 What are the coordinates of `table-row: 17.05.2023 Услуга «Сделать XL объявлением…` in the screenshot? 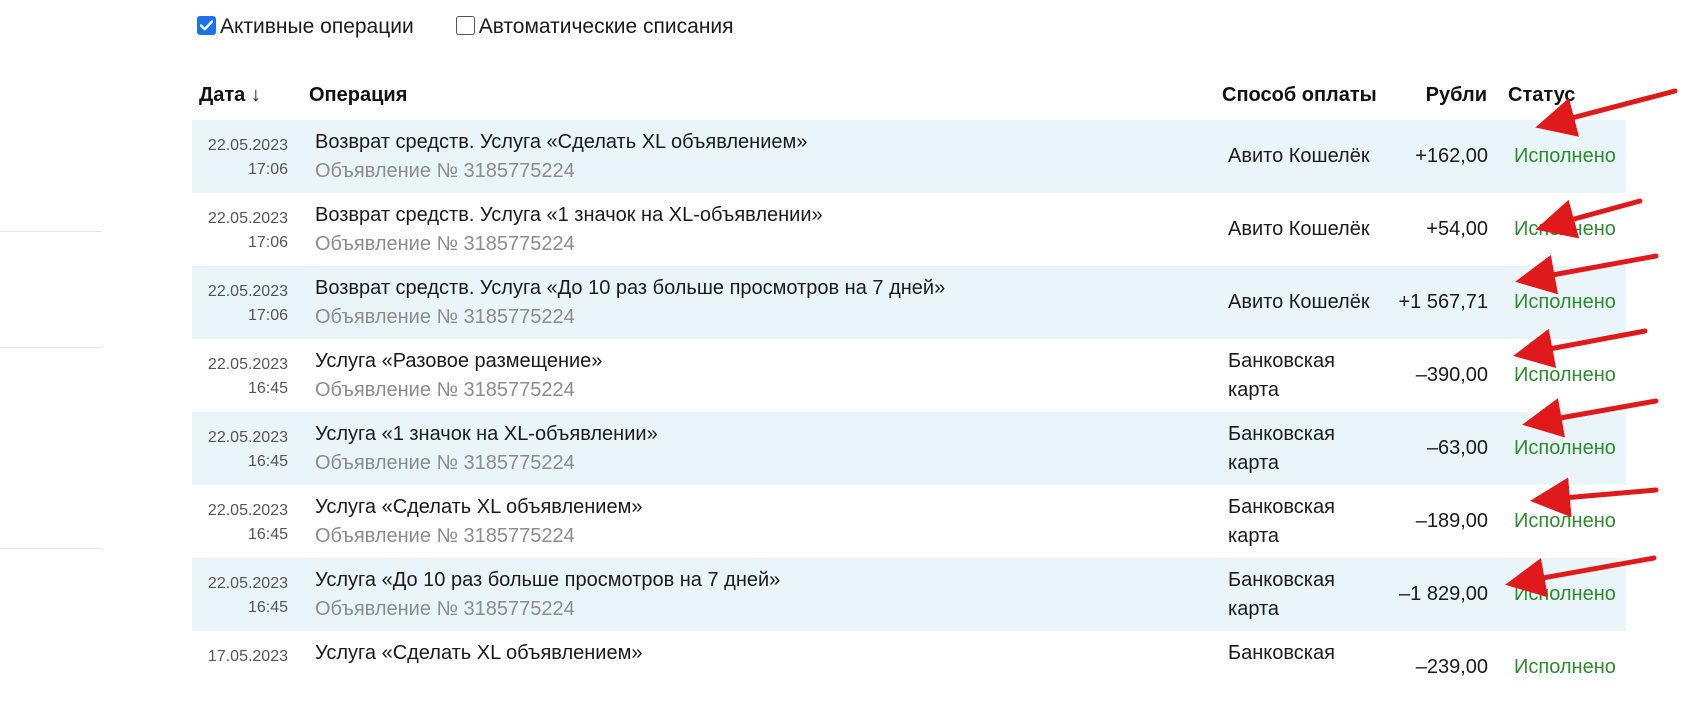 It's located at (909, 667).